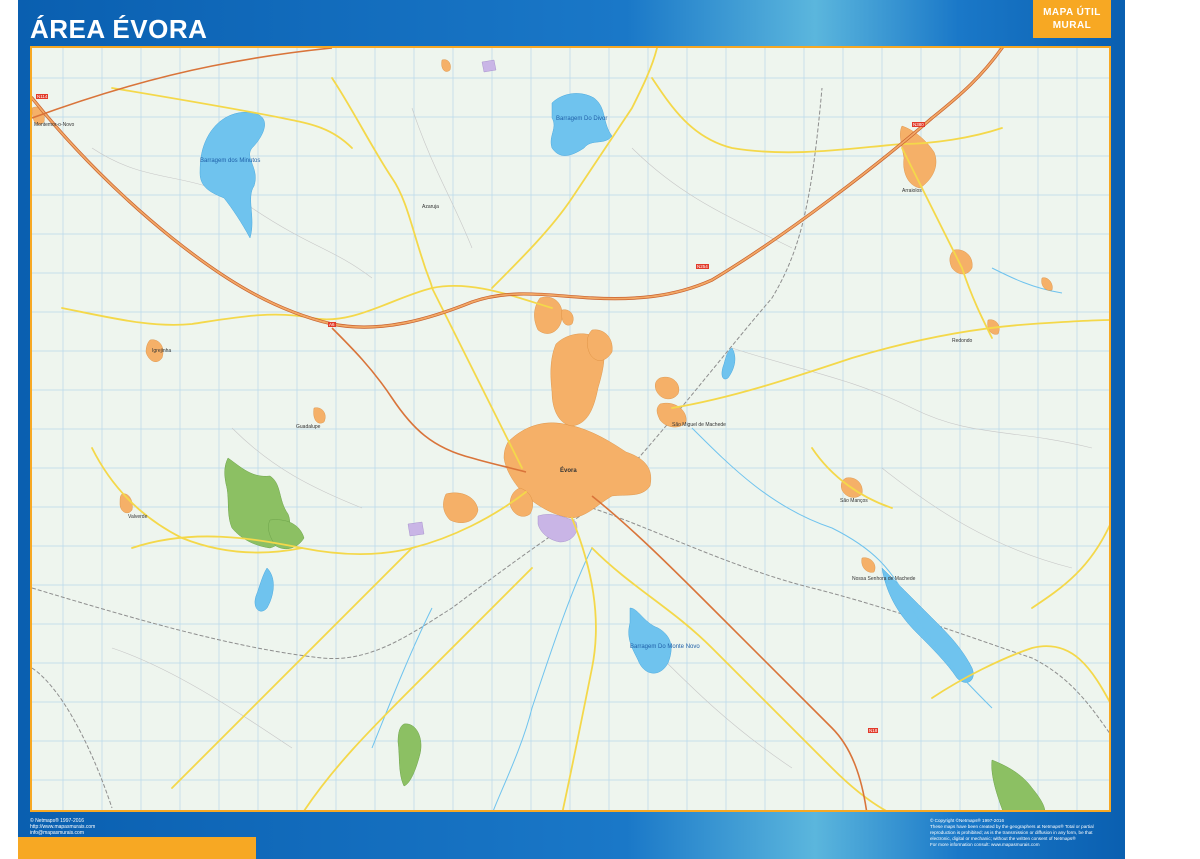 This screenshot has width=1200, height=859. I want to click on water-label: Barragem dos Minutos, so click(230, 161).